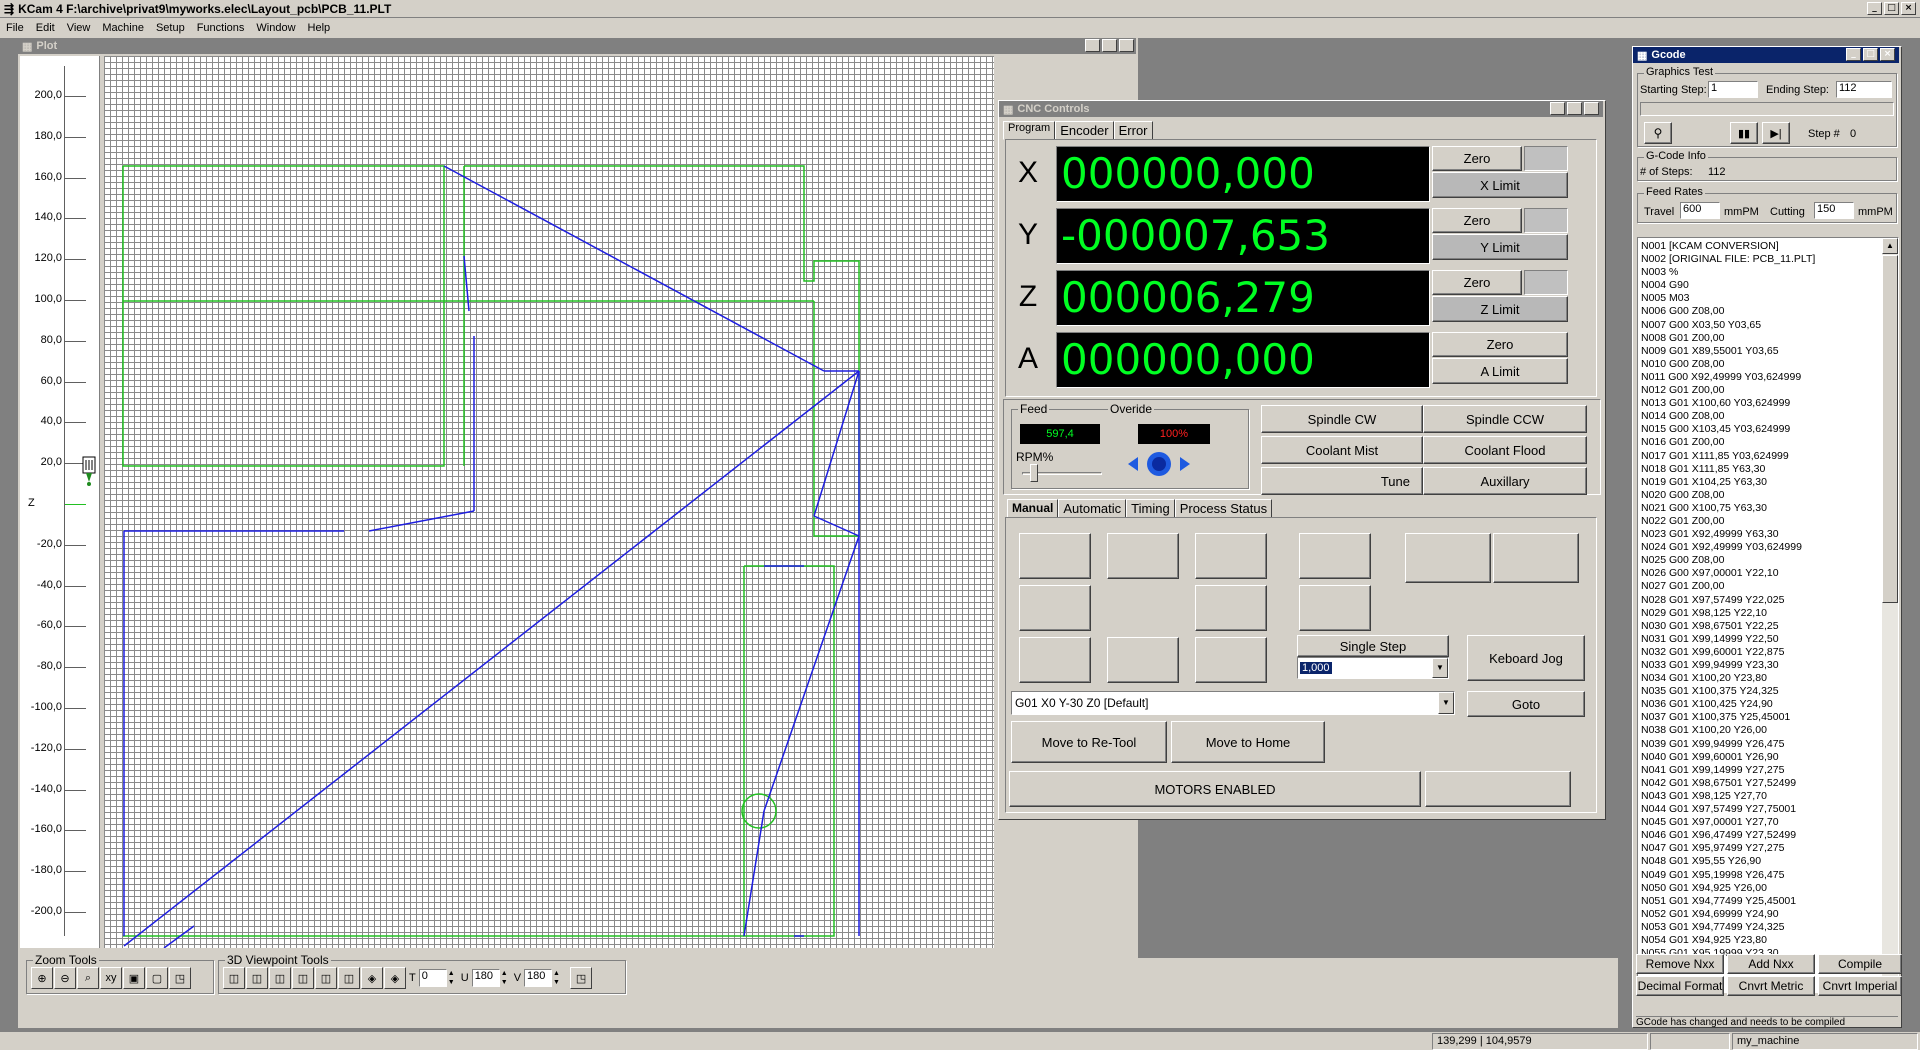 The height and width of the screenshot is (1050, 1920). What do you see at coordinates (1760, 665) in the screenshot?
I see `gcode-line: N033 G01 X99,94999 Y23,30` at bounding box center [1760, 665].